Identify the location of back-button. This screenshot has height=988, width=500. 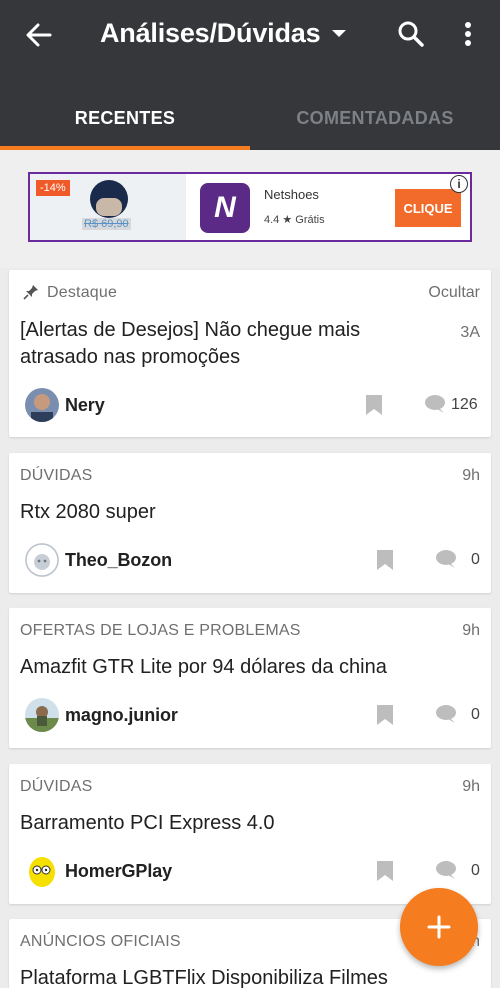
(39, 35).